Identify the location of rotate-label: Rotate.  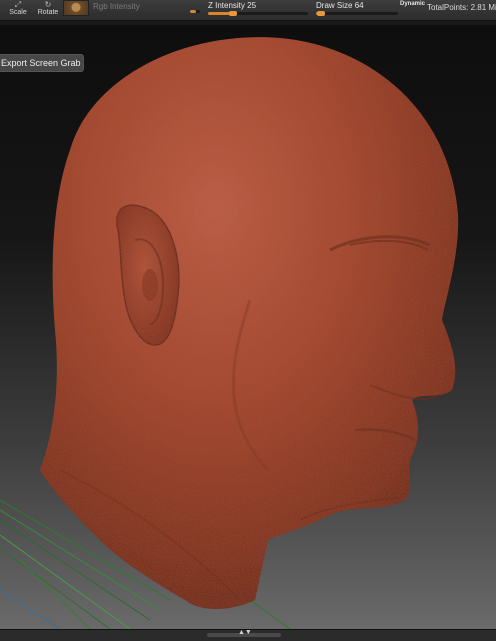
(48, 12).